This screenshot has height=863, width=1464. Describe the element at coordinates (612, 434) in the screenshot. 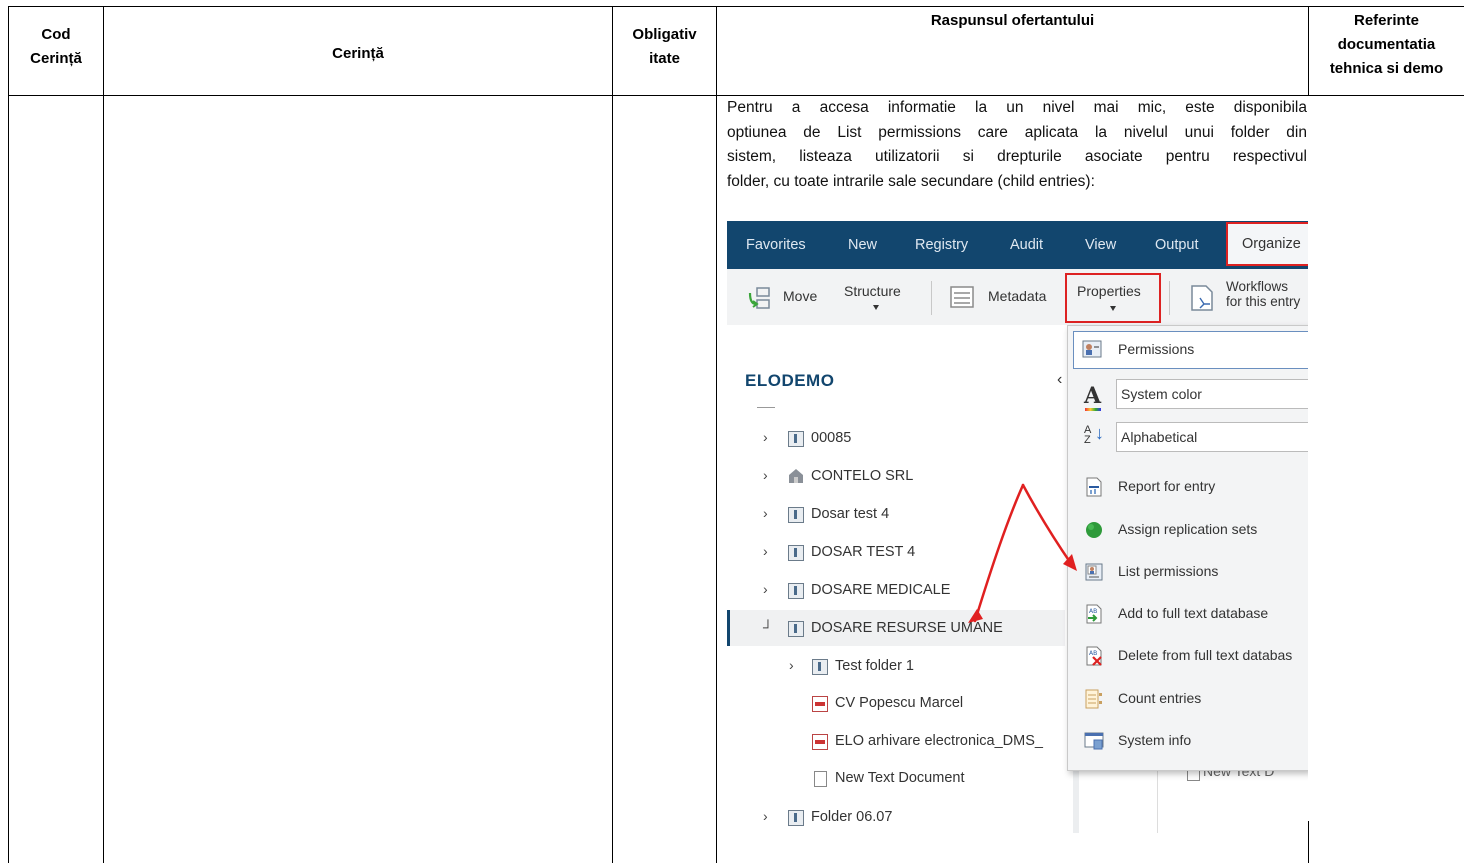

I see `table-border-col2` at that location.